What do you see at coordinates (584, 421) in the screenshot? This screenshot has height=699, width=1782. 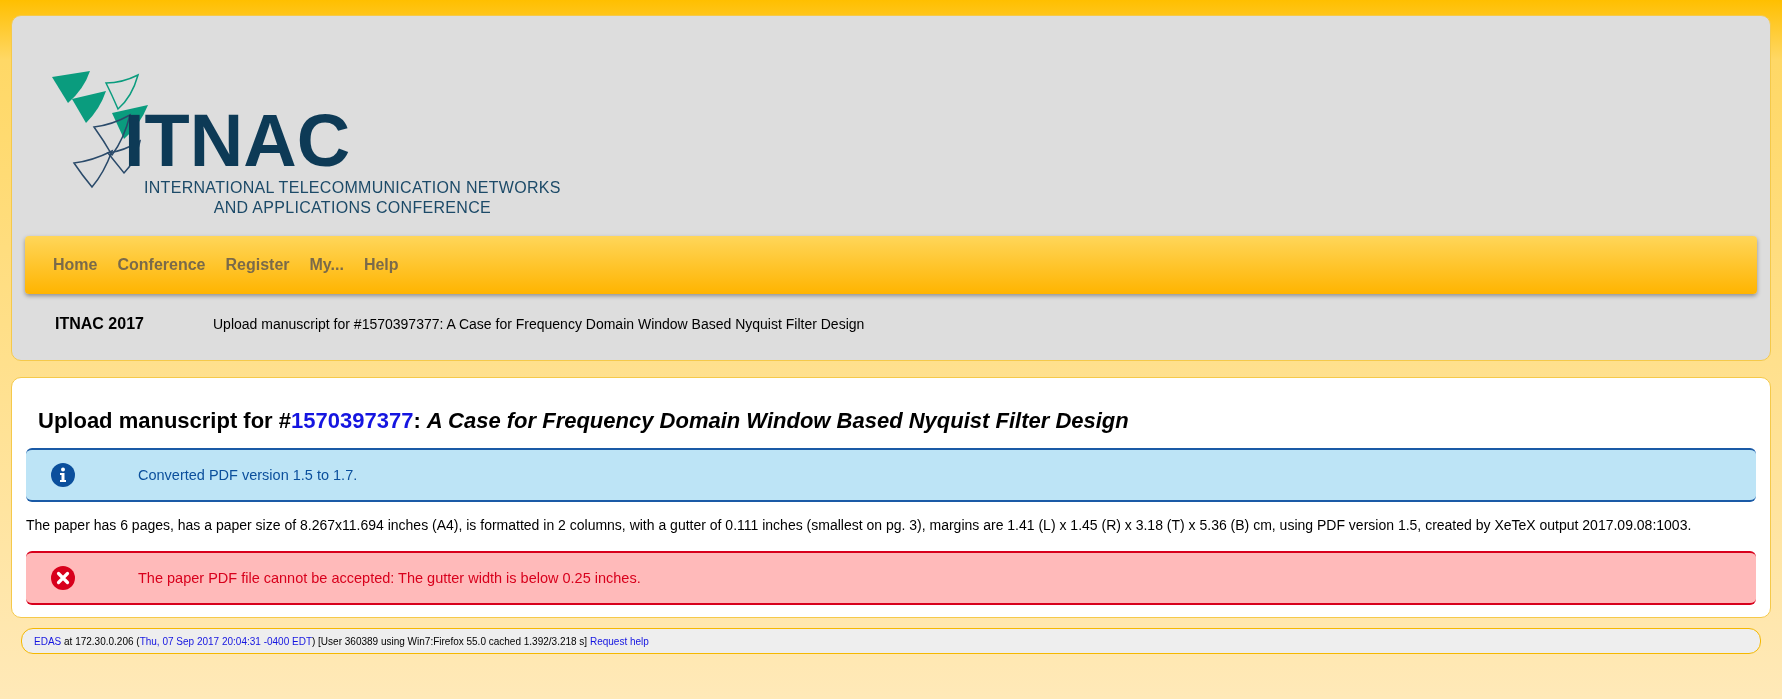 I see `page-heading: Upload manuscript for #1570397377: A Case for Frequency Domain Window Based Nyquist Filter Design` at bounding box center [584, 421].